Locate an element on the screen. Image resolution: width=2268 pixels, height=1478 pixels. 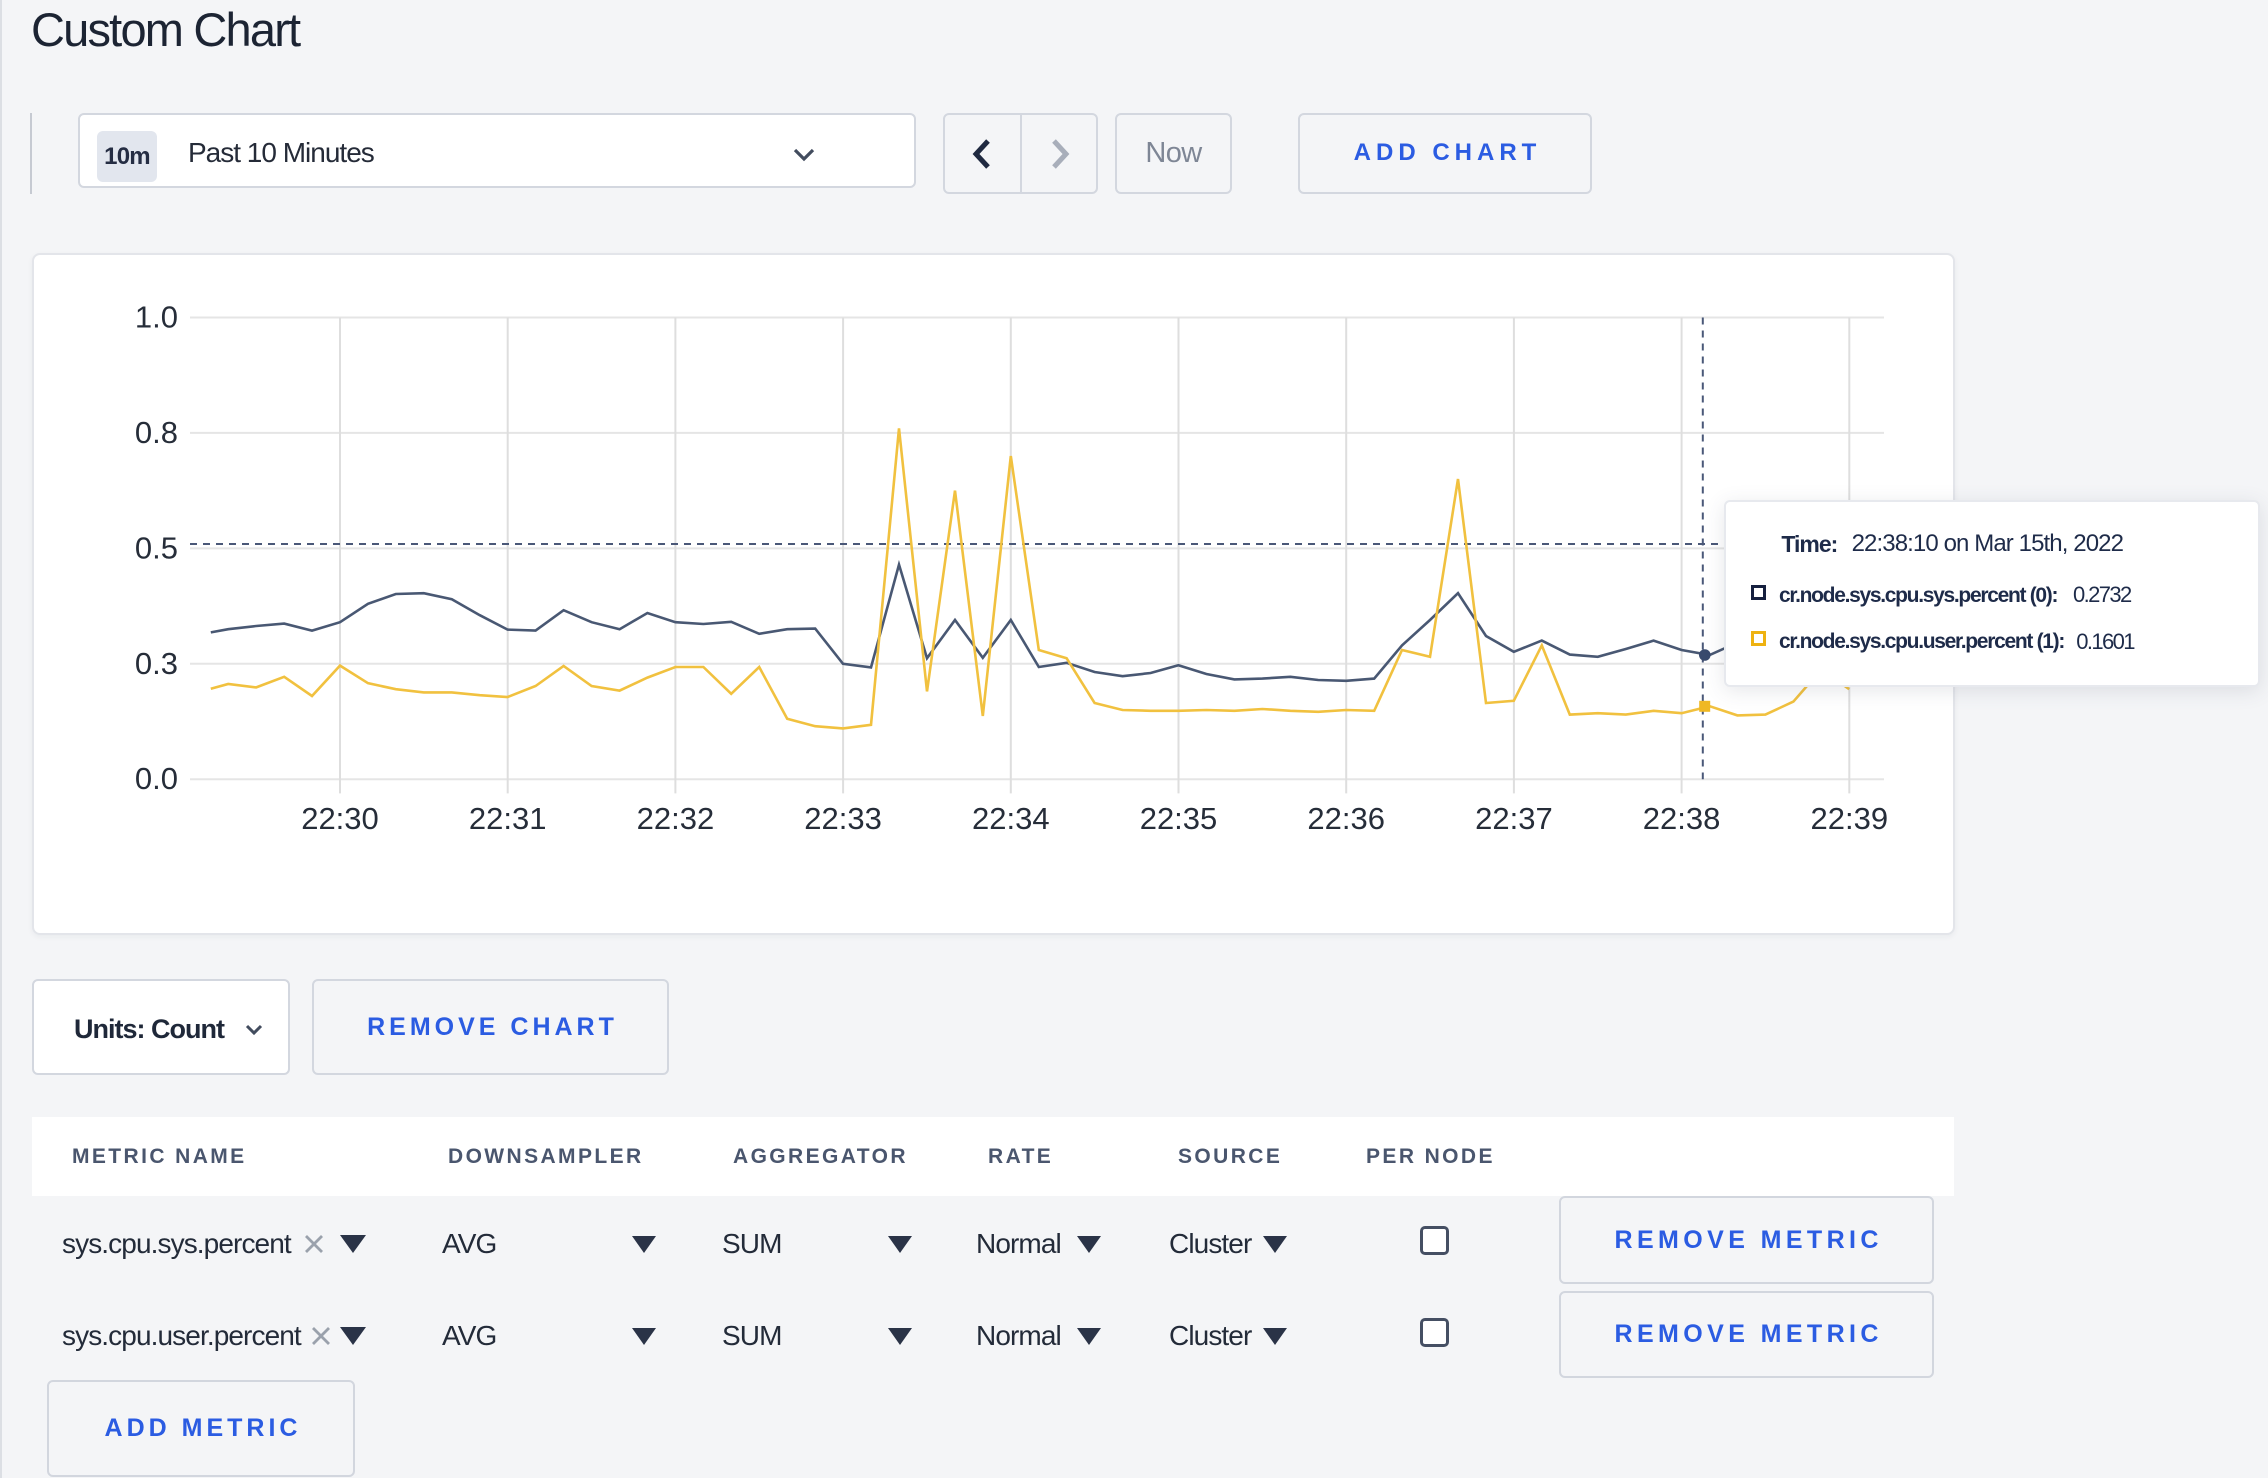
svg-text: 22:36 is located at coordinates (1346, 818).